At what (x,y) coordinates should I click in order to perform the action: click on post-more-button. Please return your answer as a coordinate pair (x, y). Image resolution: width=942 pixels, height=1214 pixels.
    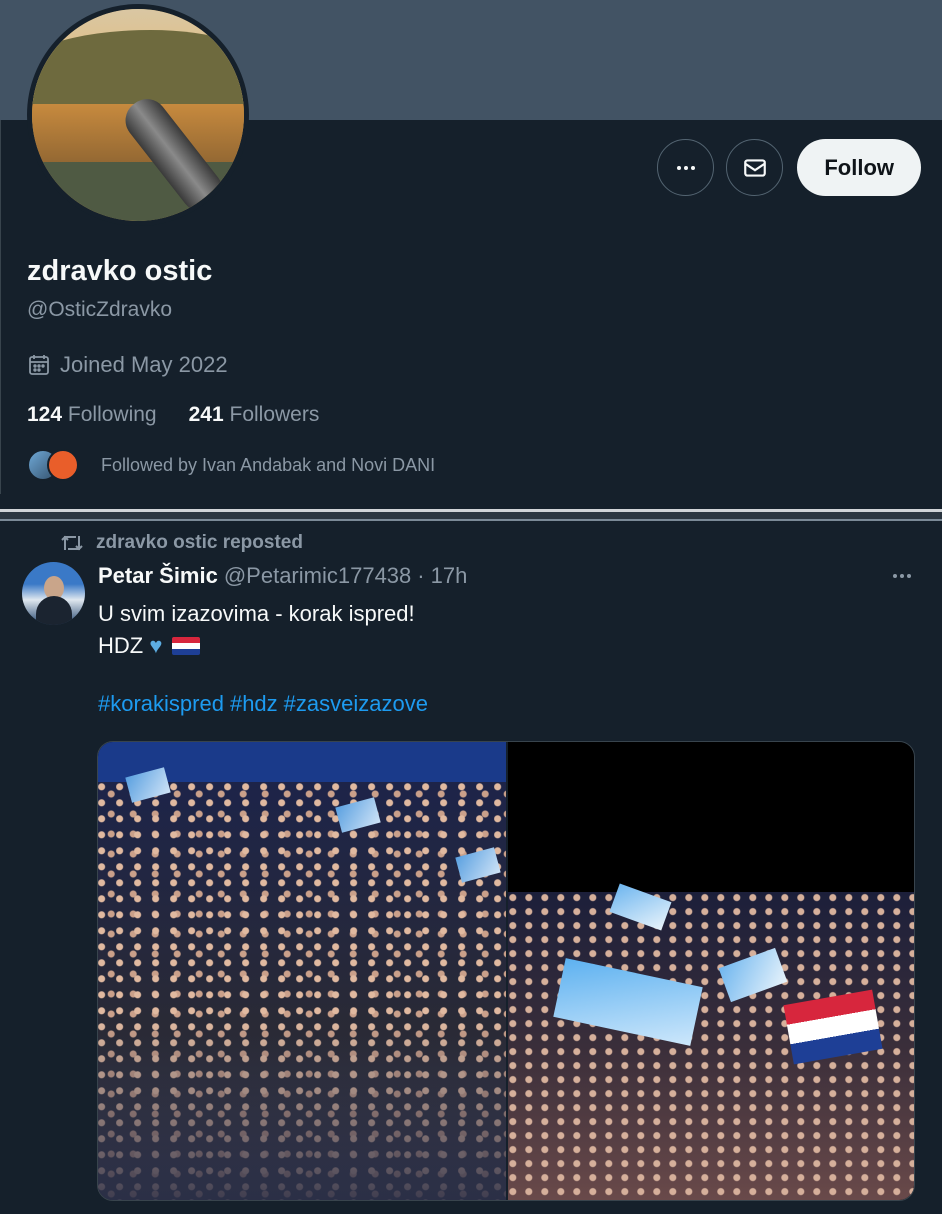
    Looking at the image, I should click on (902, 579).